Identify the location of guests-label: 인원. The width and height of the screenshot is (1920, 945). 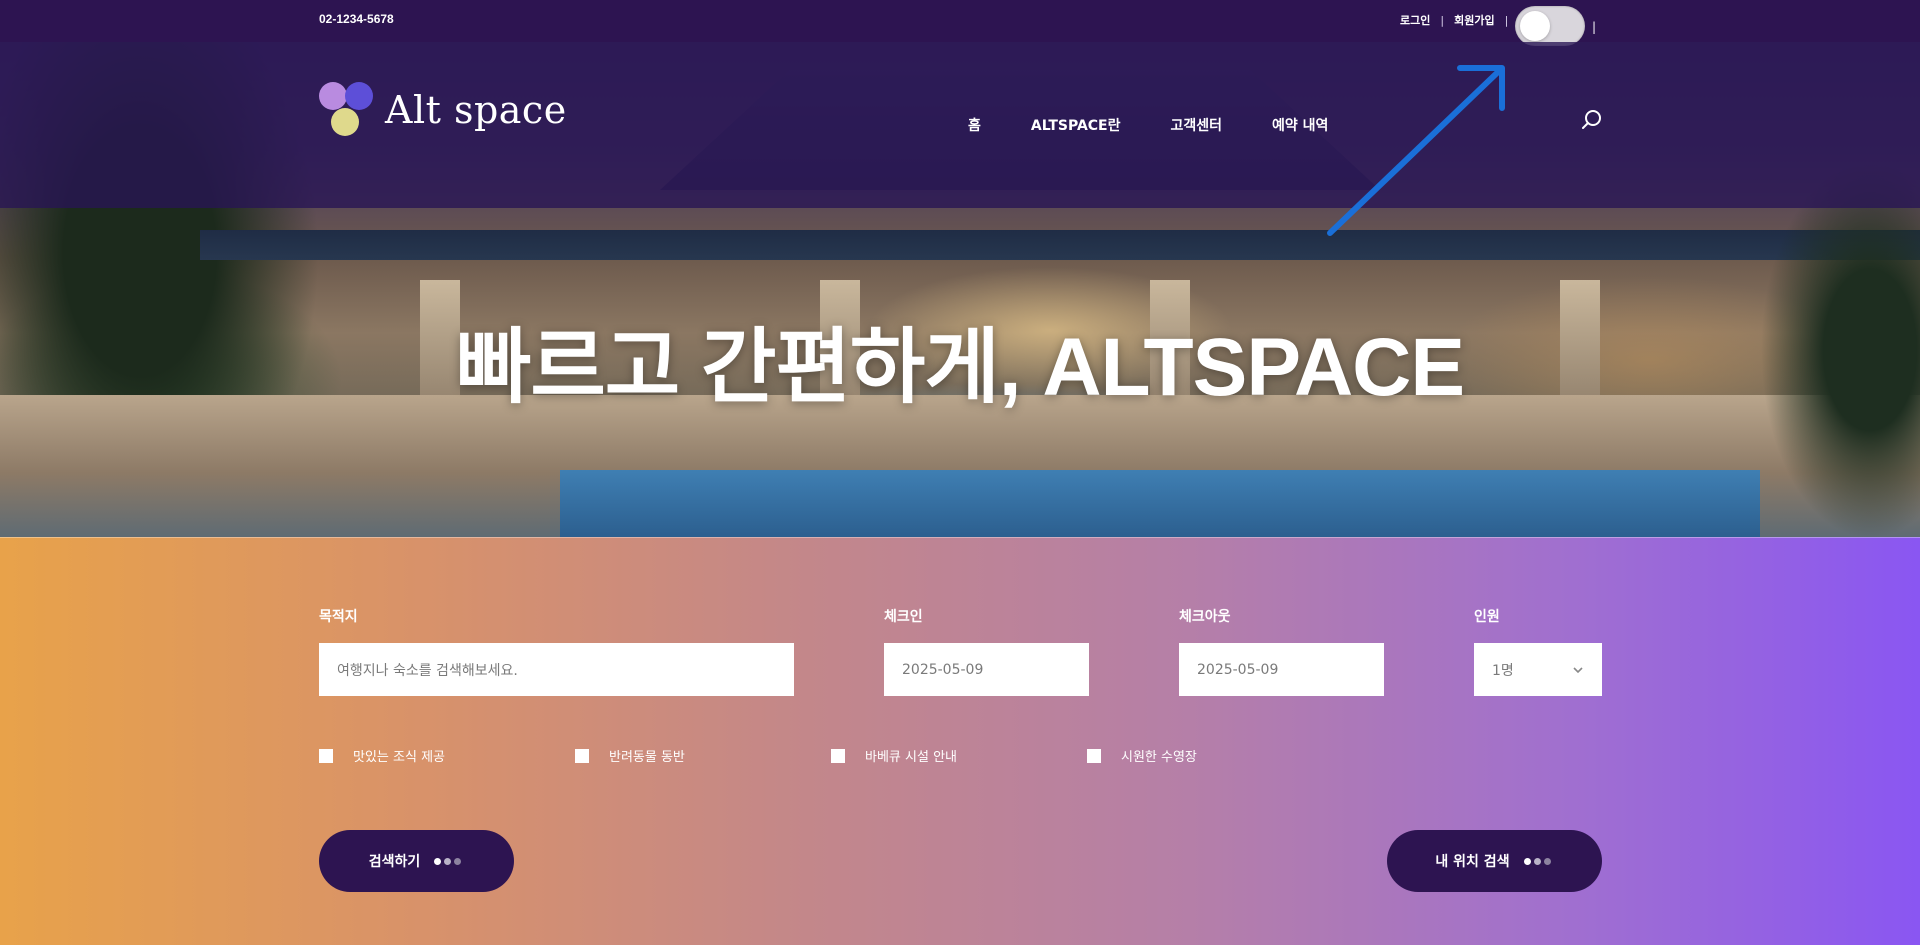
(1487, 617).